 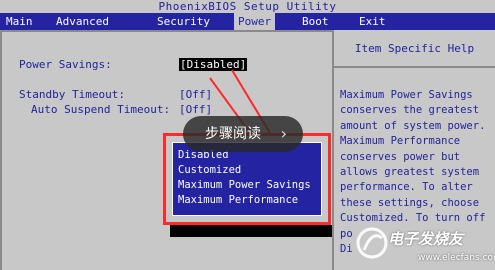 What do you see at coordinates (372, 21) in the screenshot?
I see `menu-exit: Exit` at bounding box center [372, 21].